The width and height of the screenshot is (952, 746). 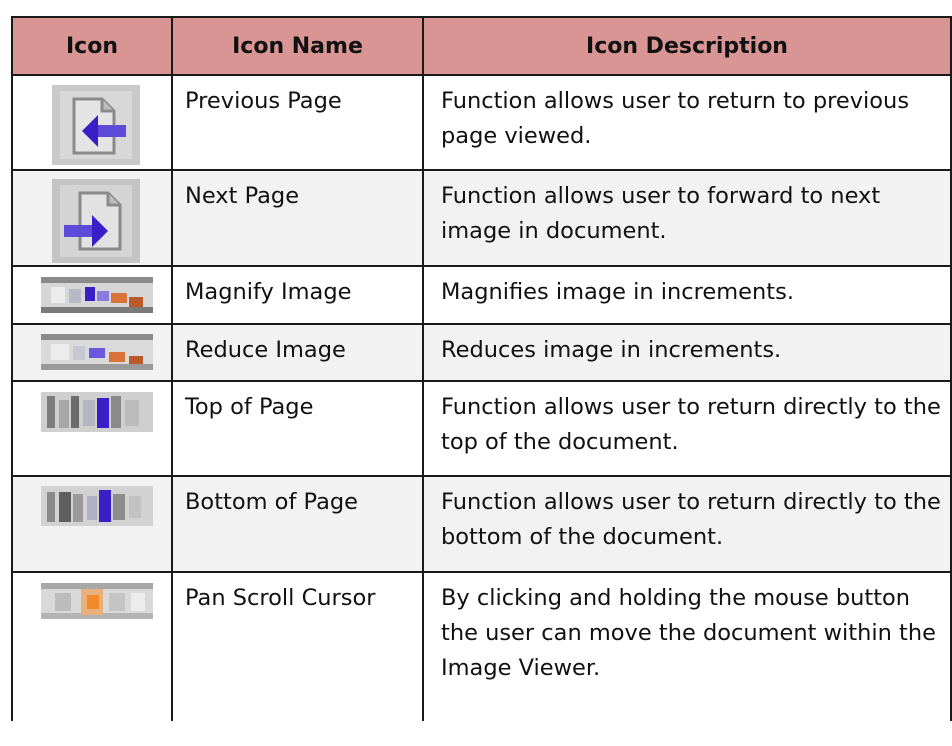 I want to click on top-of-page-icon, so click(x=97, y=412).